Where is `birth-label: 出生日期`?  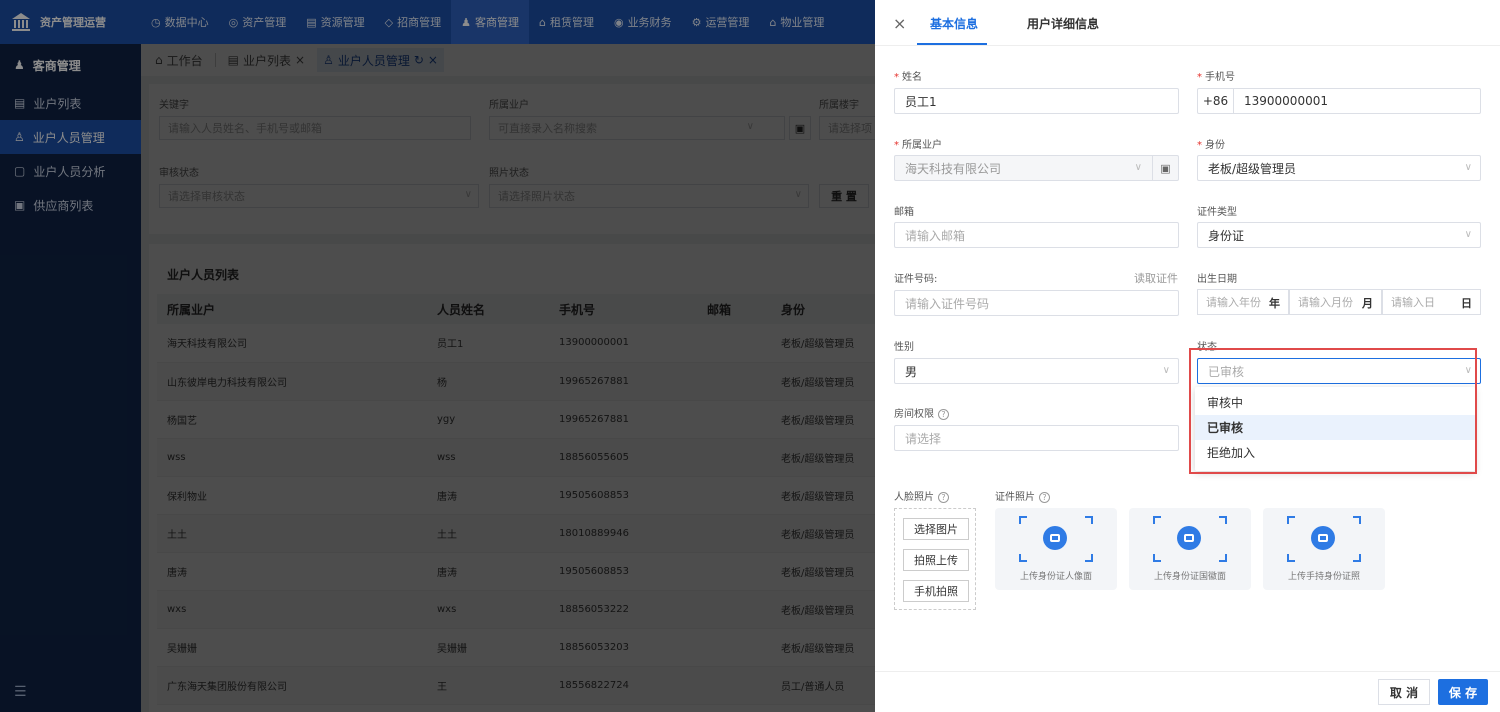
birth-label: 出生日期 is located at coordinates (1217, 279).